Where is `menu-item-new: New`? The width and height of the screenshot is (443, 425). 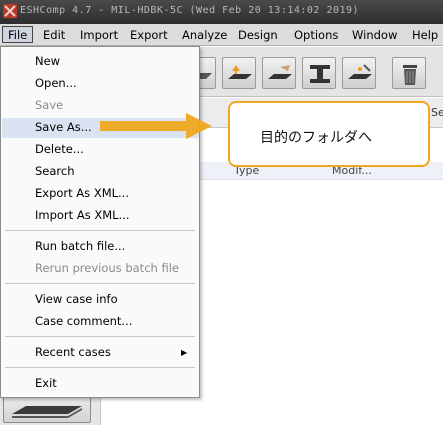 menu-item-new: New is located at coordinates (47, 63).